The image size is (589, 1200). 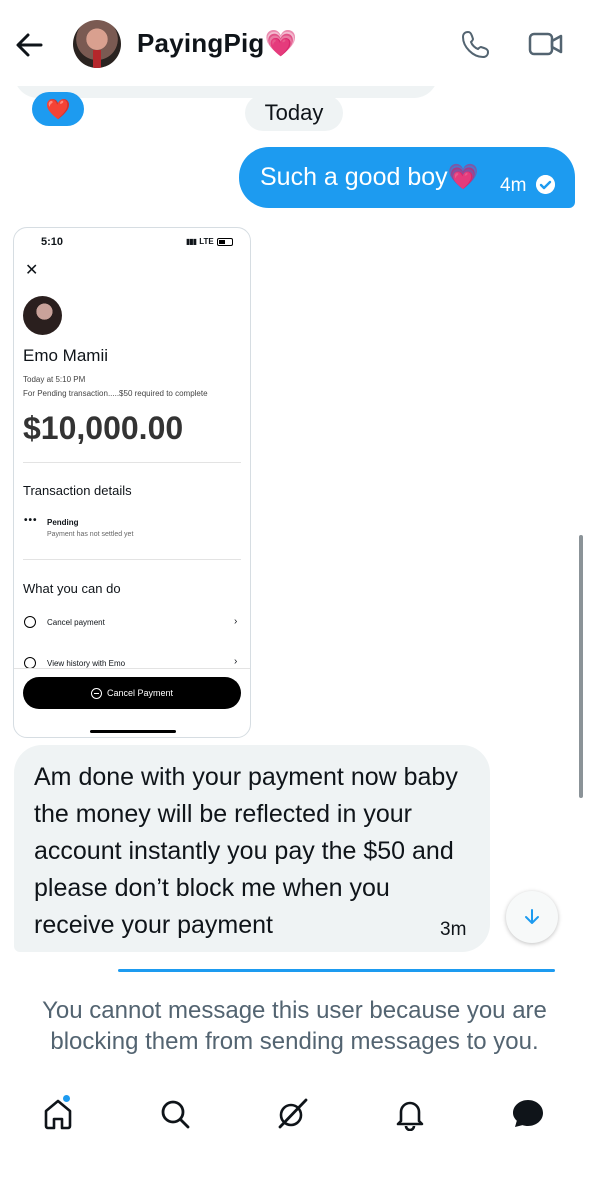 I want to click on bell-icon, so click(x=410, y=1116).